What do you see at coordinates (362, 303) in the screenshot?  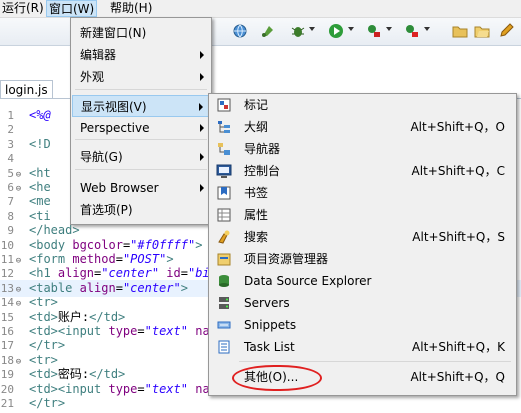 I see `show-view-item: Servers` at bounding box center [362, 303].